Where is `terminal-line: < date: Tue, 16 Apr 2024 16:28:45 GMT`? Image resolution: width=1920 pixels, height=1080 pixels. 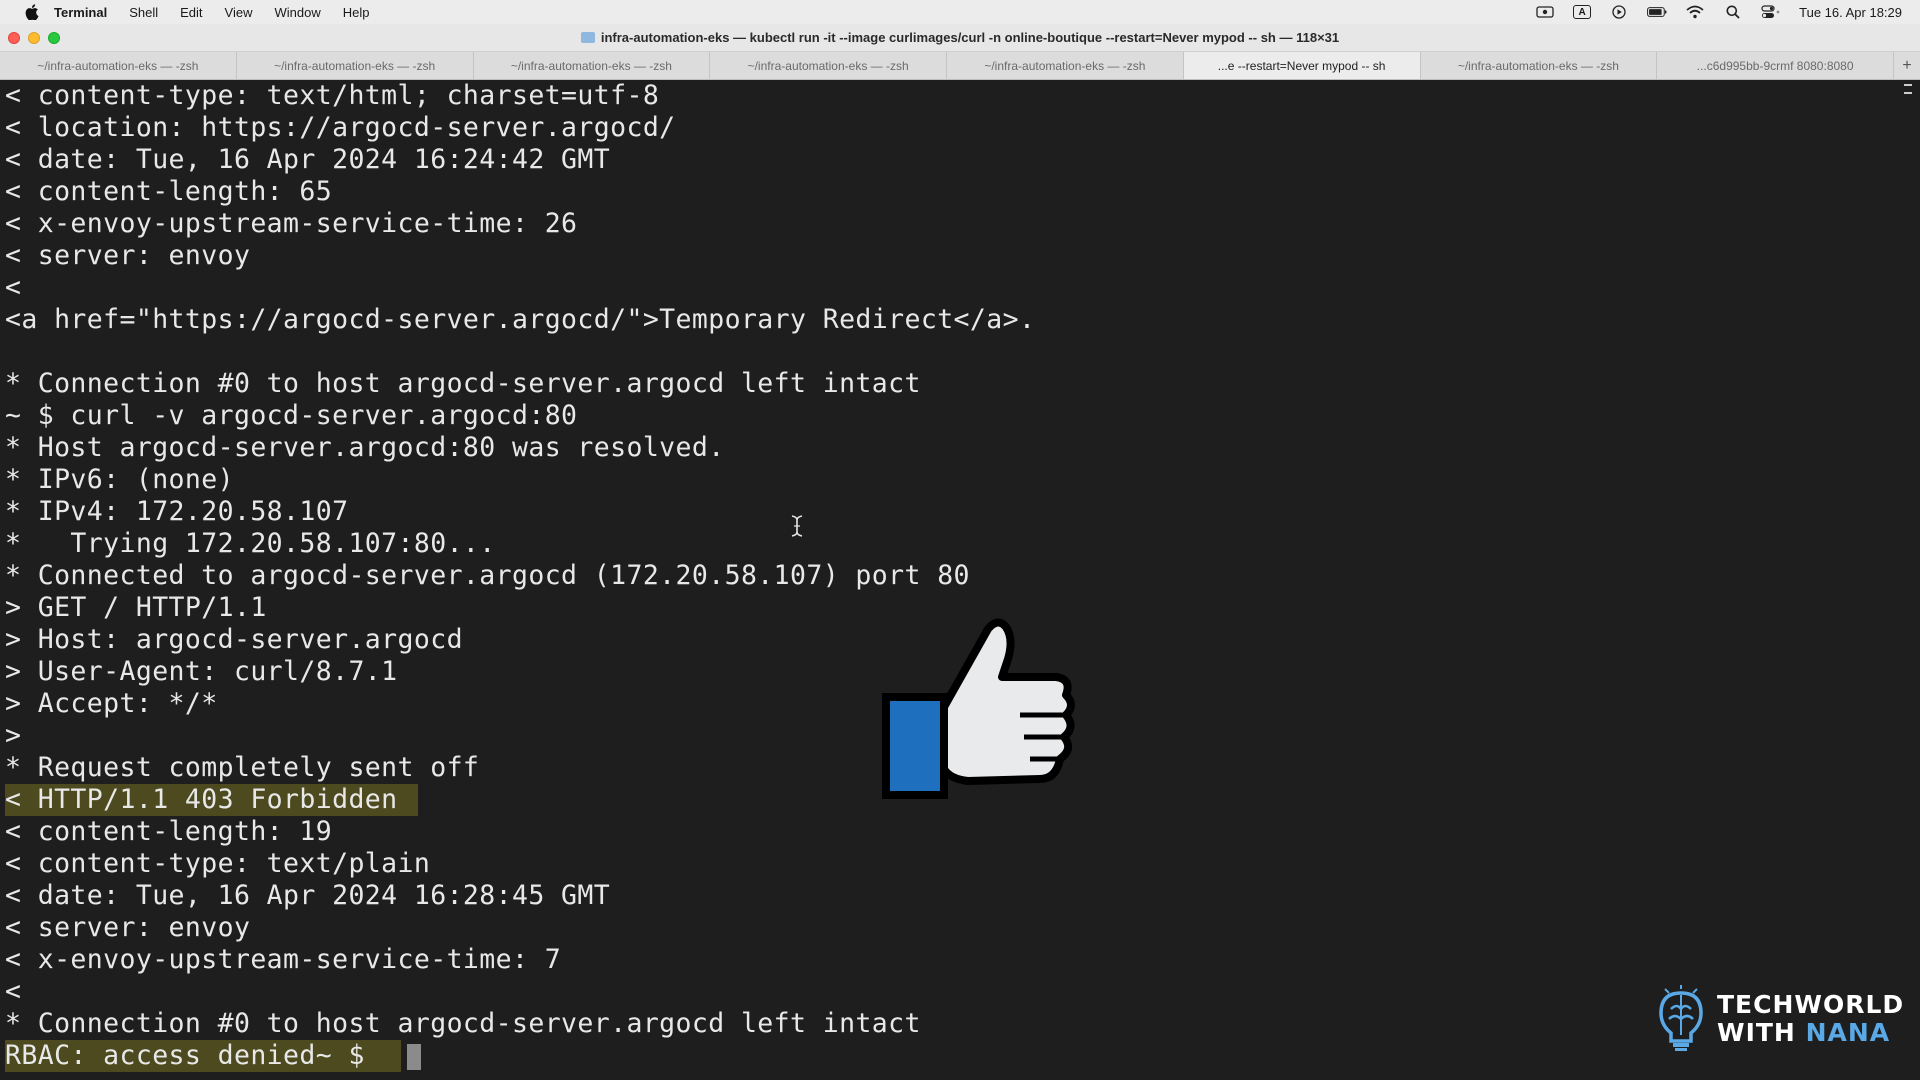 terminal-line: < date: Tue, 16 Apr 2024 16:28:45 GMT is located at coordinates (952, 896).